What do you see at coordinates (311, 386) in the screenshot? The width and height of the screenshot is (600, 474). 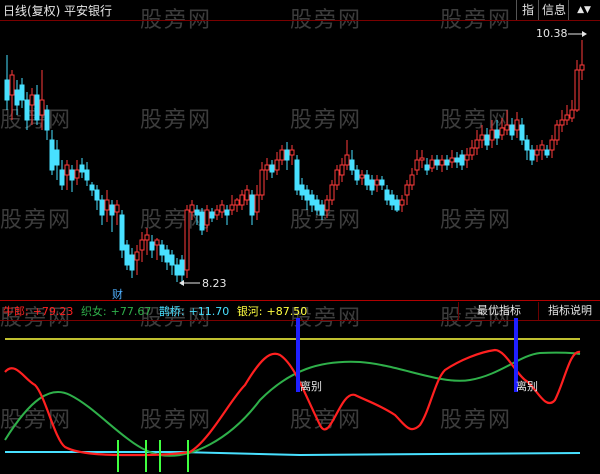 I see `libie-label-1: 离别` at bounding box center [311, 386].